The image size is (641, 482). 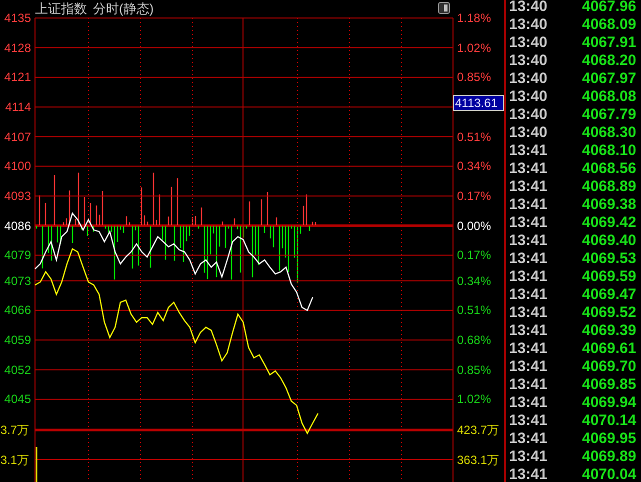 What do you see at coordinates (609, 187) in the screenshot?
I see `tick-price: 4068.89` at bounding box center [609, 187].